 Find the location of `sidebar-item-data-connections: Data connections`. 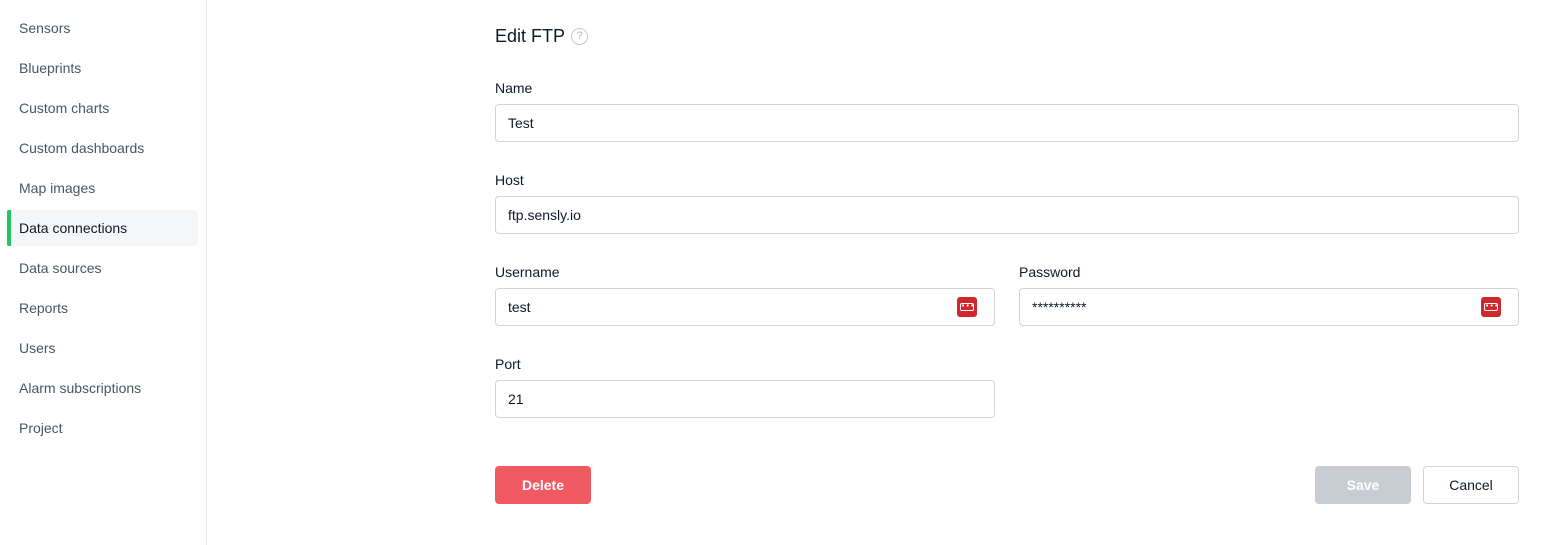

sidebar-item-data-connections: Data connections is located at coordinates (102, 228).